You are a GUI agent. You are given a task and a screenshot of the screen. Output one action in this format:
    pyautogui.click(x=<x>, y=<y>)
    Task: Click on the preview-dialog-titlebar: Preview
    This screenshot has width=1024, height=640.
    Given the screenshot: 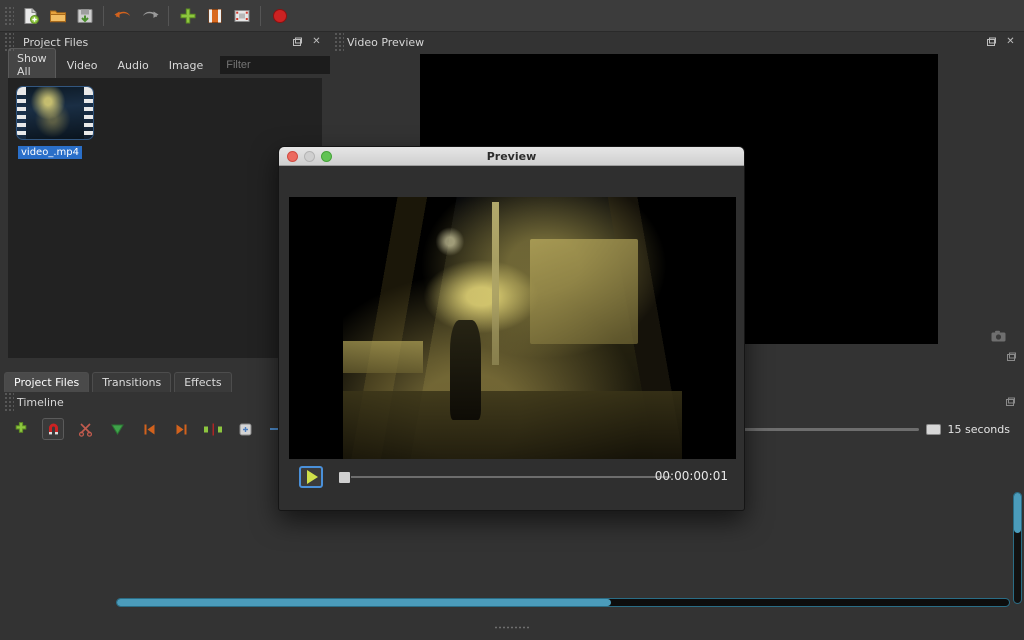 What is the action you would take?
    pyautogui.click(x=511, y=156)
    